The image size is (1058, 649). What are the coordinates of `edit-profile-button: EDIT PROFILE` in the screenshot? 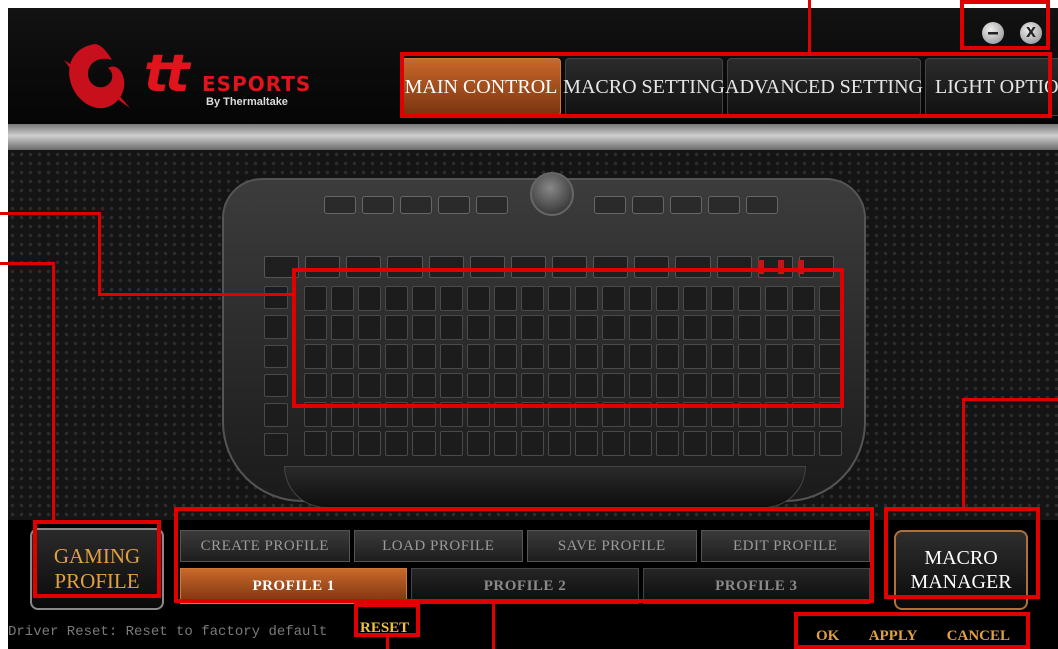 It's located at (785, 546).